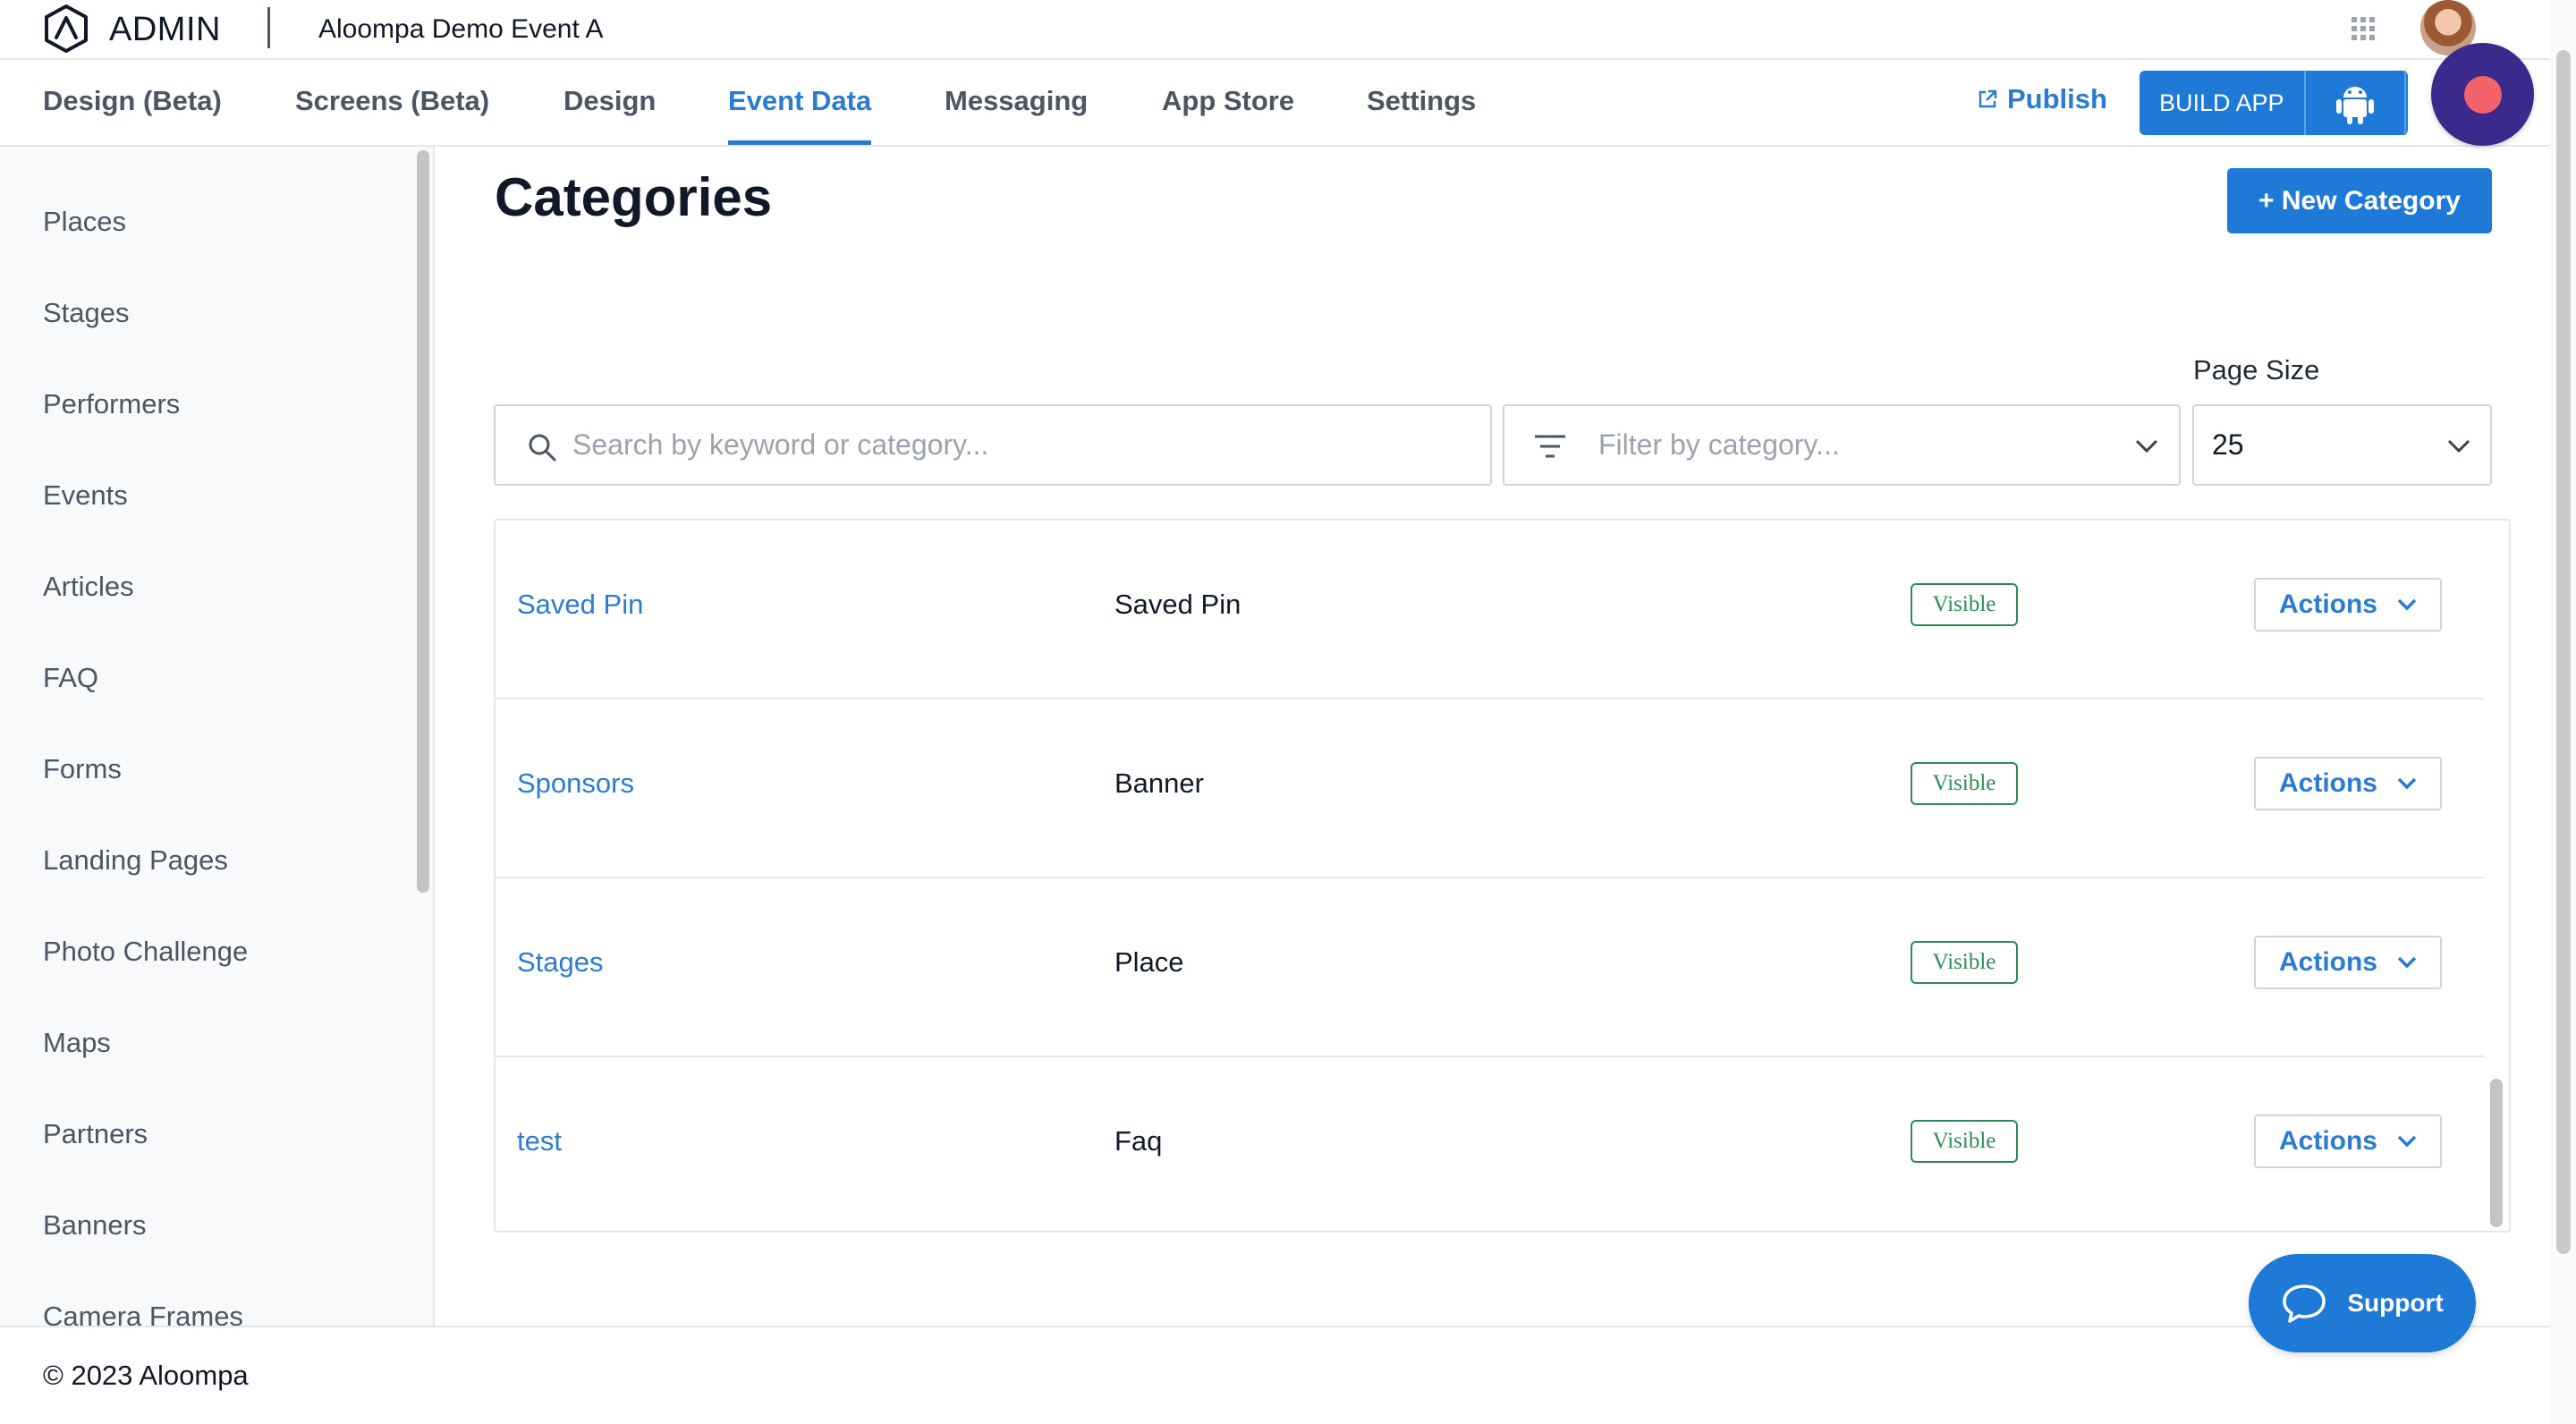 The height and width of the screenshot is (1424, 2576). Describe the element at coordinates (268, 27) in the screenshot. I see `divider` at that location.